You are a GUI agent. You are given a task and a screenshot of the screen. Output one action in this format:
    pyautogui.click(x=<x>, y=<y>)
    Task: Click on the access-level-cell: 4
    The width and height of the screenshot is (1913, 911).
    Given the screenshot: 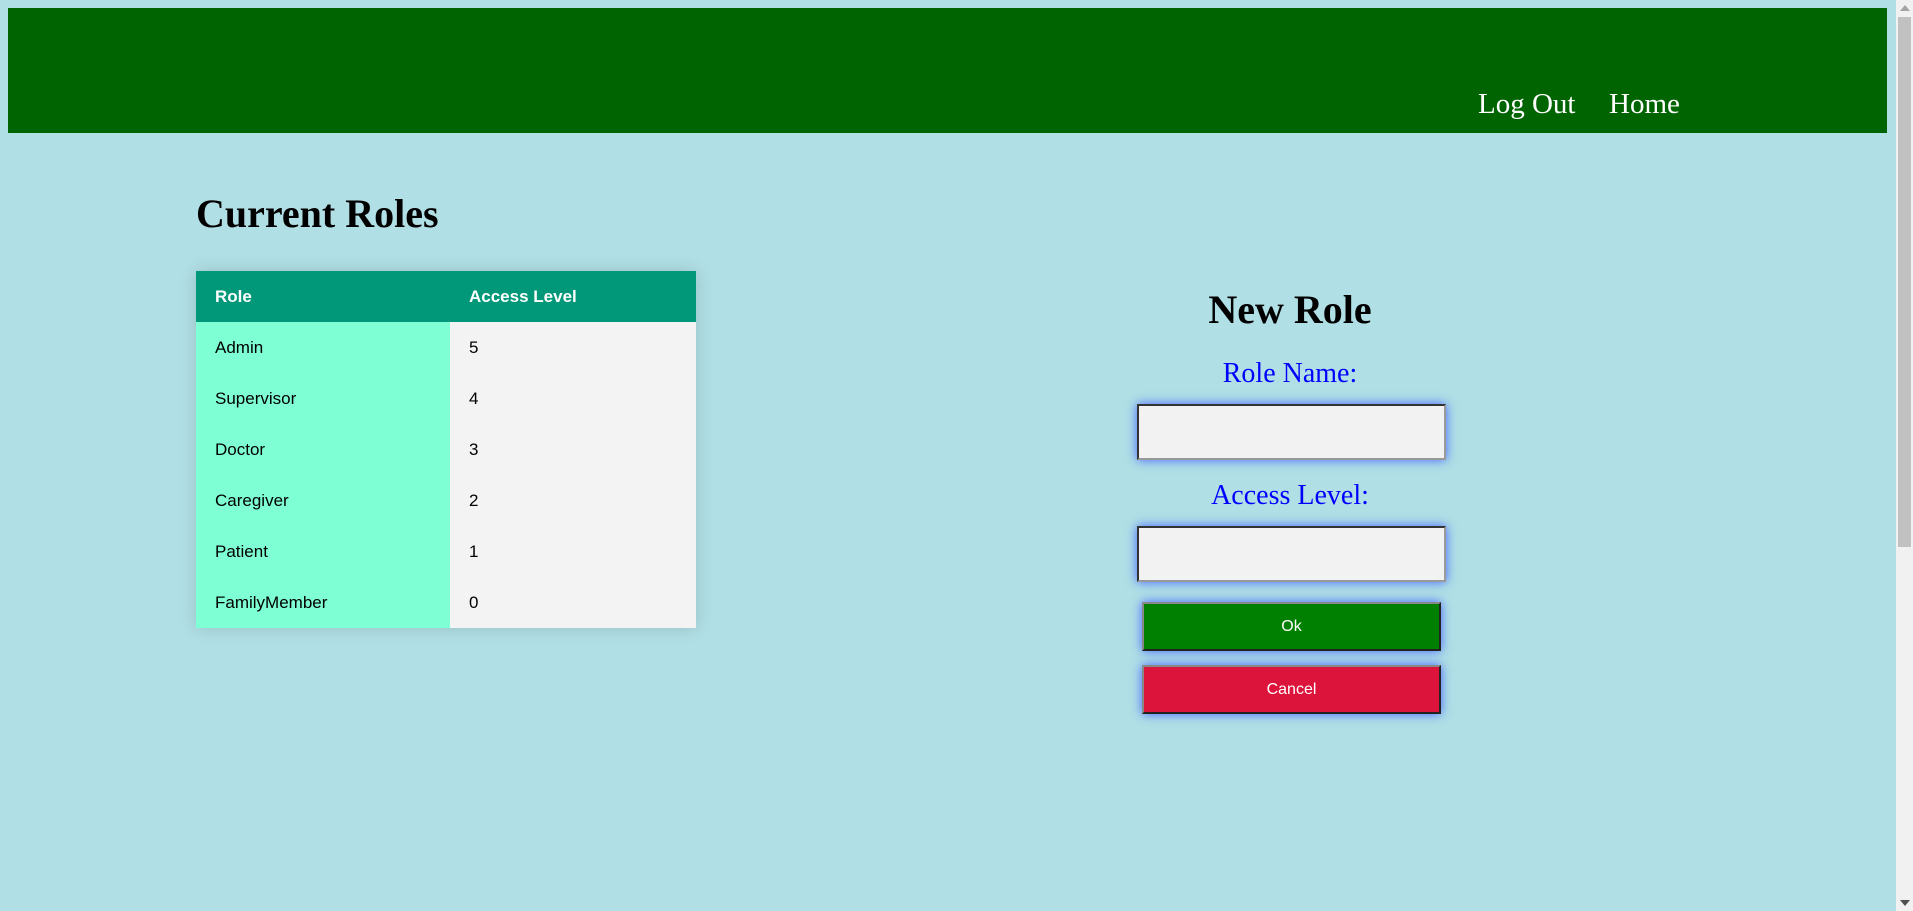 What is the action you would take?
    pyautogui.click(x=573, y=398)
    